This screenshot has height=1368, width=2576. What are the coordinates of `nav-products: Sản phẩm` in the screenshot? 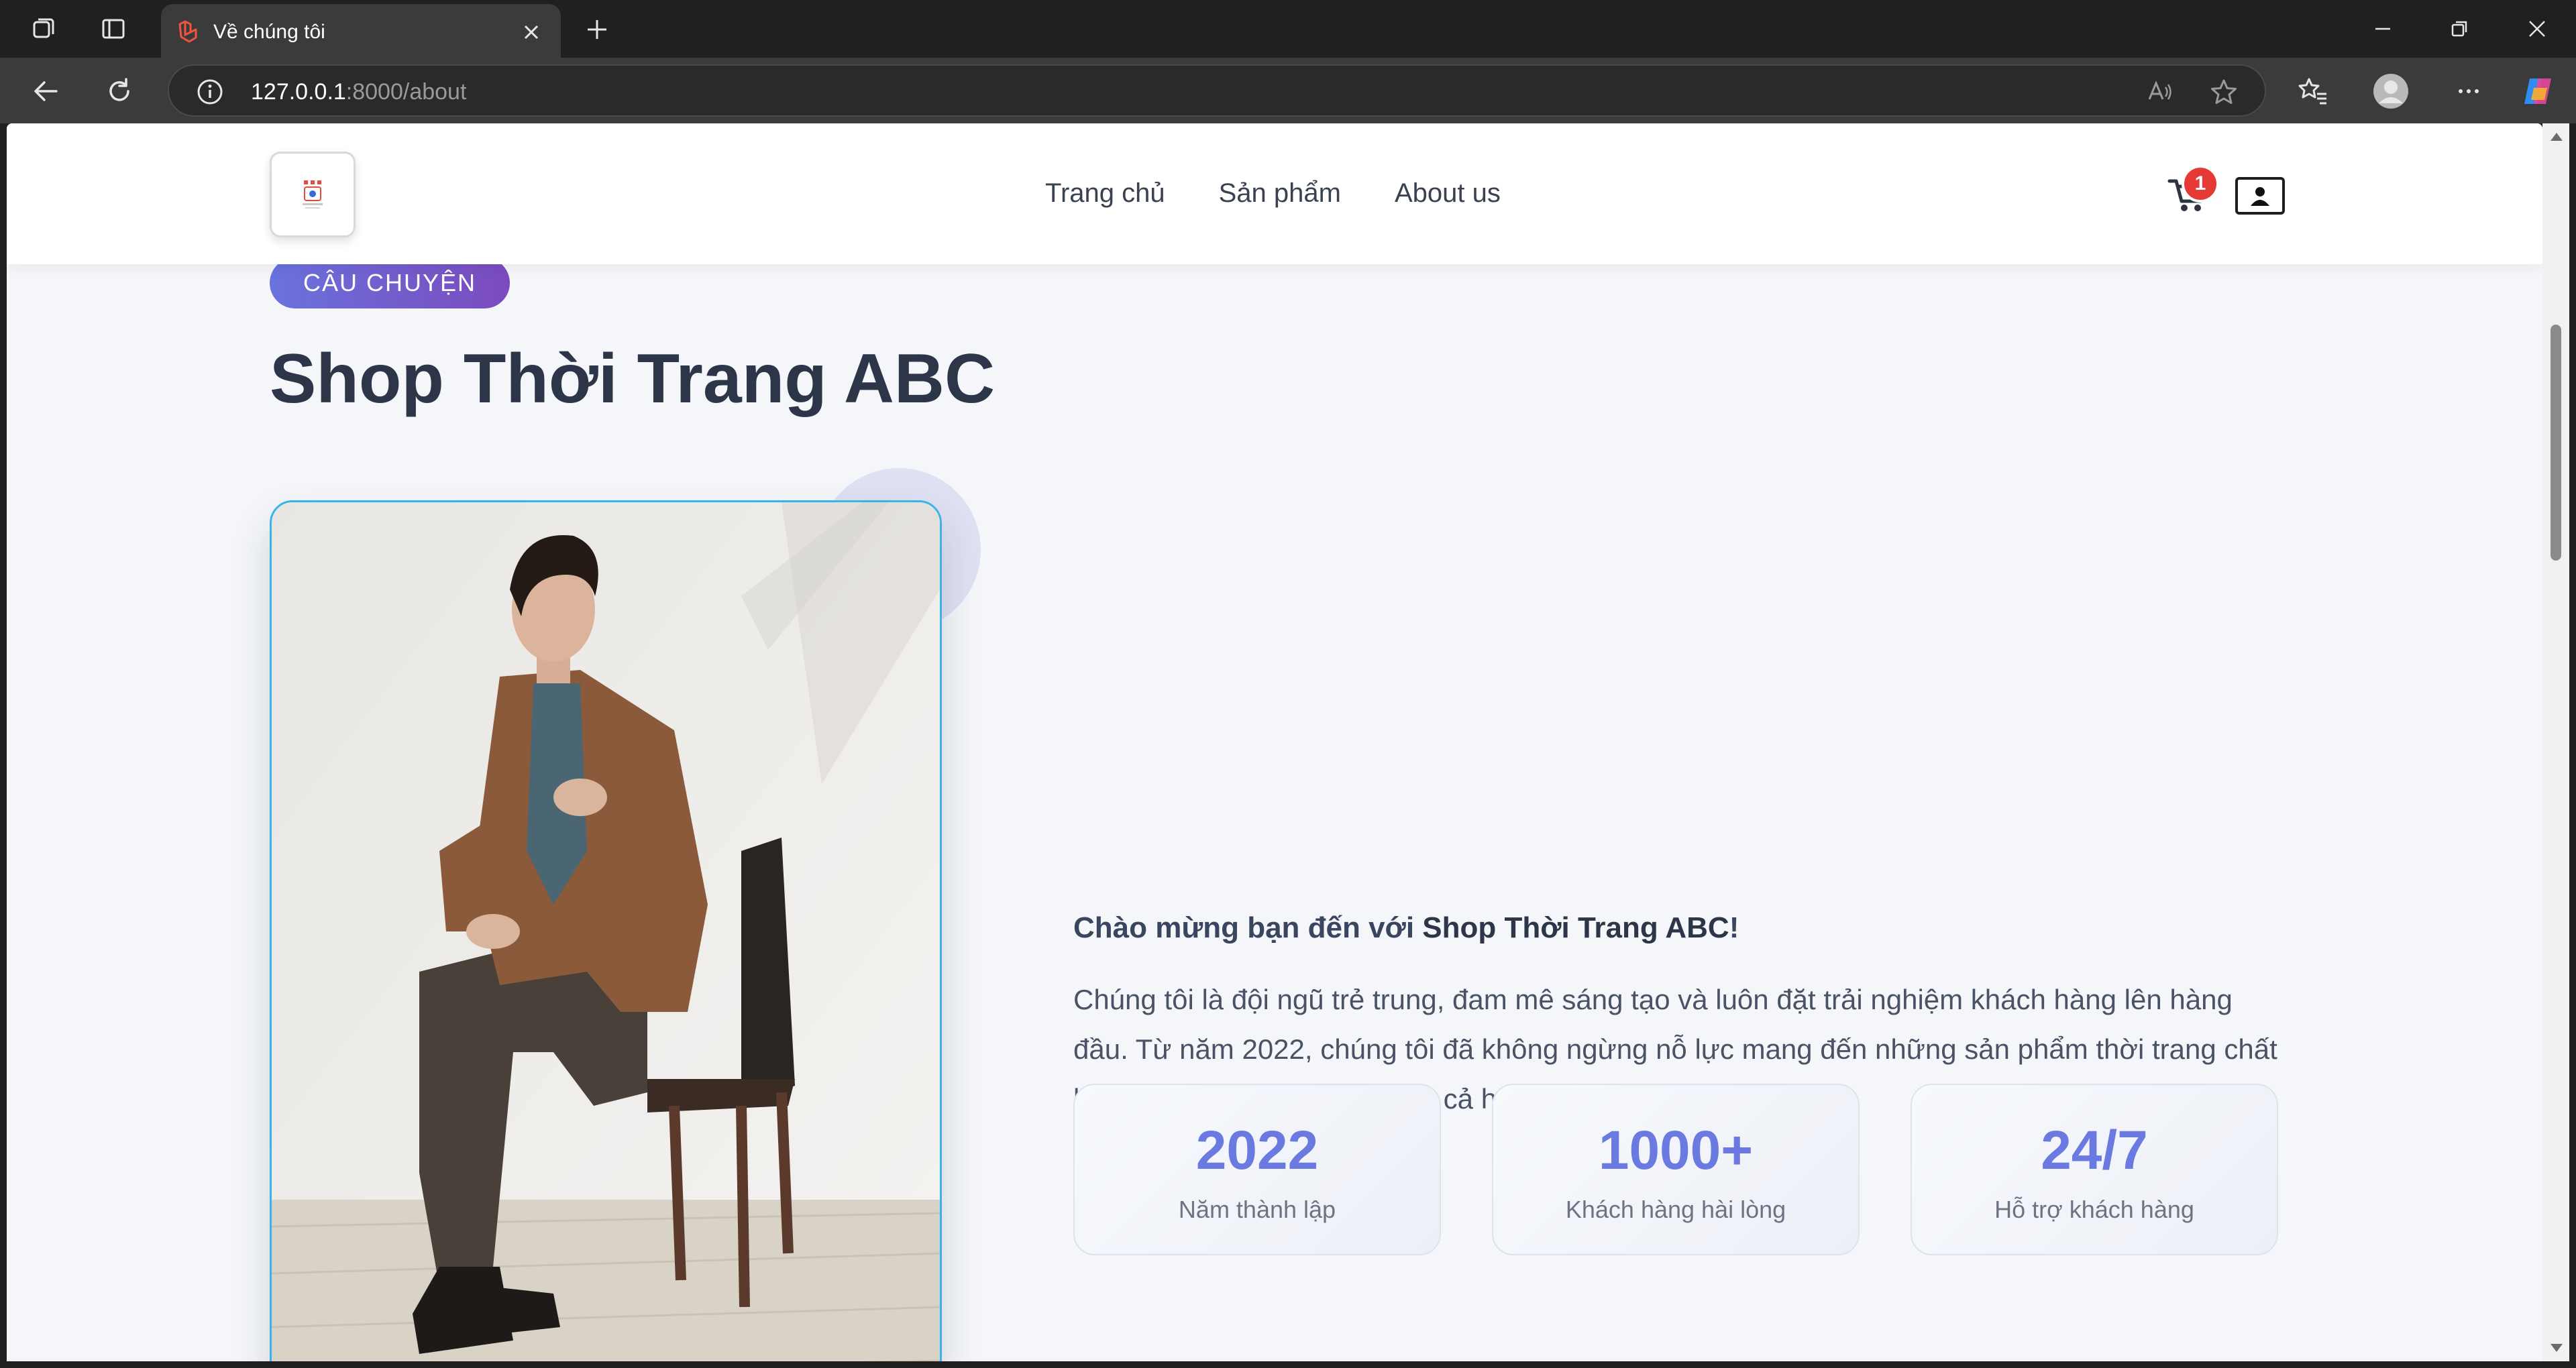 It's located at (1280, 193).